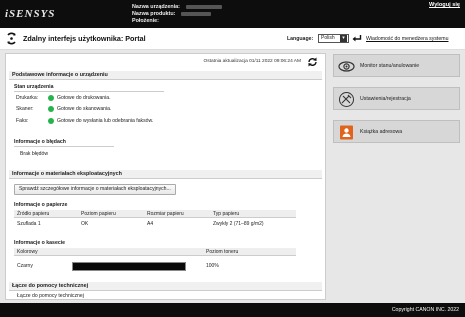  Describe the element at coordinates (165, 75) in the screenshot. I see `basic-info-heading: Podstawowe informacje o urządzeniu` at that location.